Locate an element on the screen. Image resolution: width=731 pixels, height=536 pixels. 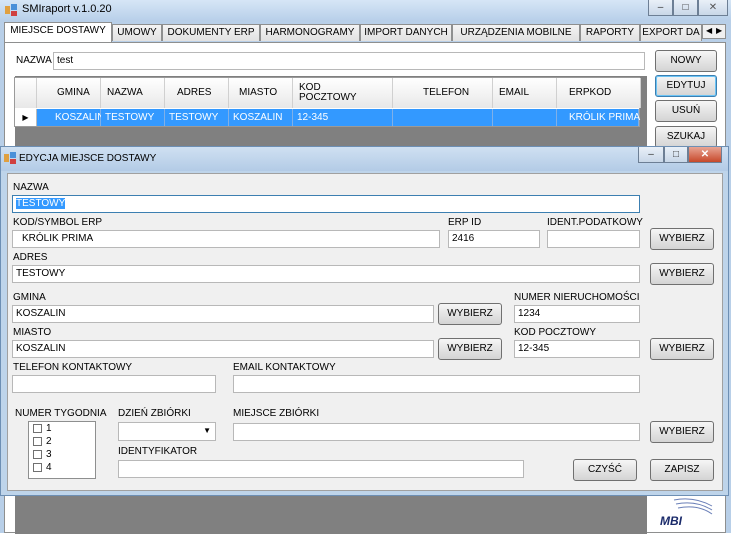
column-header-adres: ADRES is located at coordinates (197, 93).